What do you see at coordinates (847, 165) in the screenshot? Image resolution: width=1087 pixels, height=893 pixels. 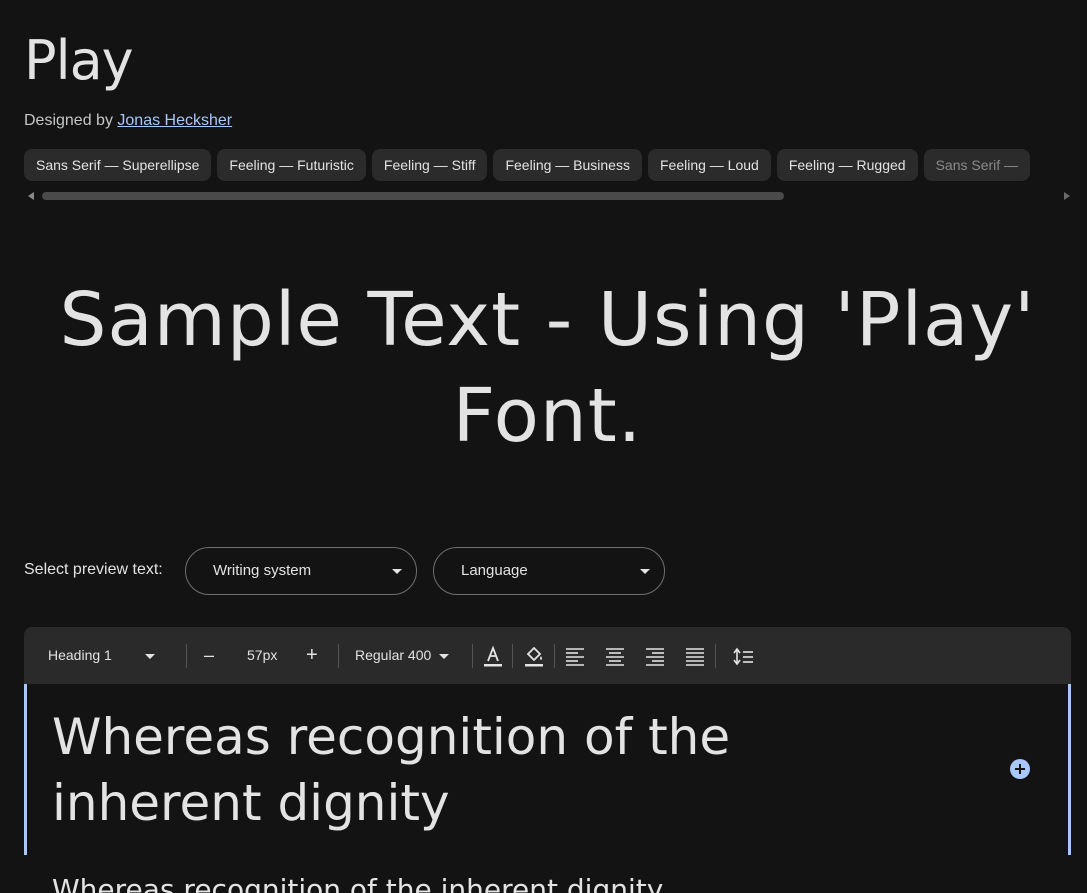 I see `tag-chip: Feeling — Rugged` at bounding box center [847, 165].